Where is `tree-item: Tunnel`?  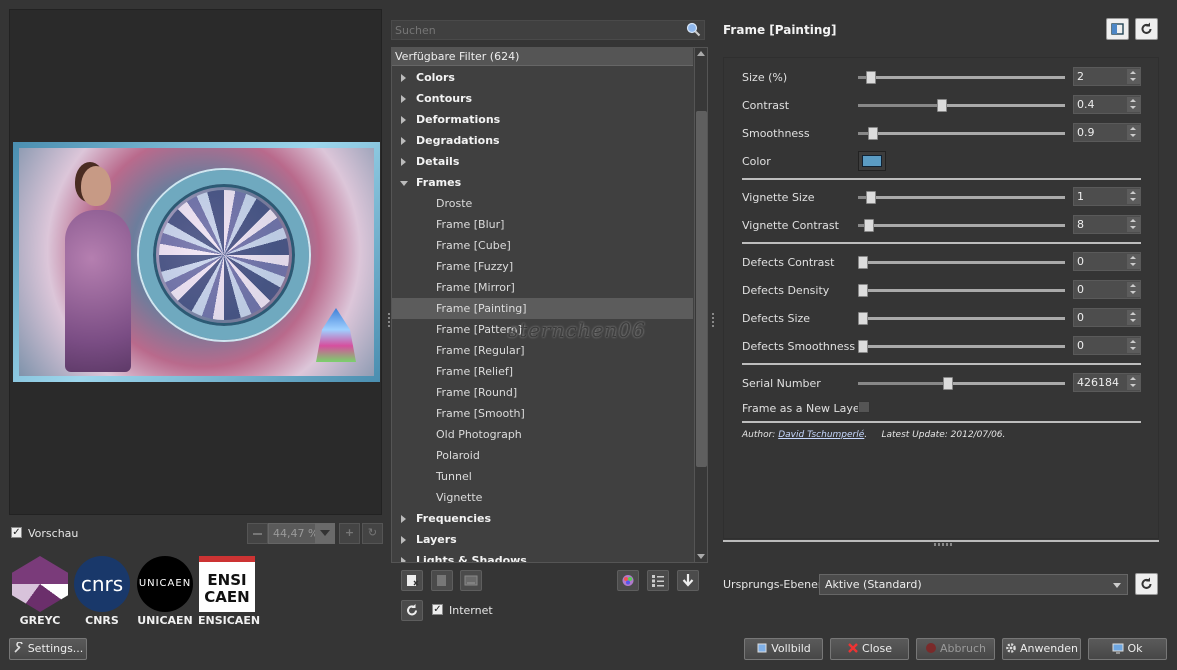 tree-item: Tunnel is located at coordinates (542, 476).